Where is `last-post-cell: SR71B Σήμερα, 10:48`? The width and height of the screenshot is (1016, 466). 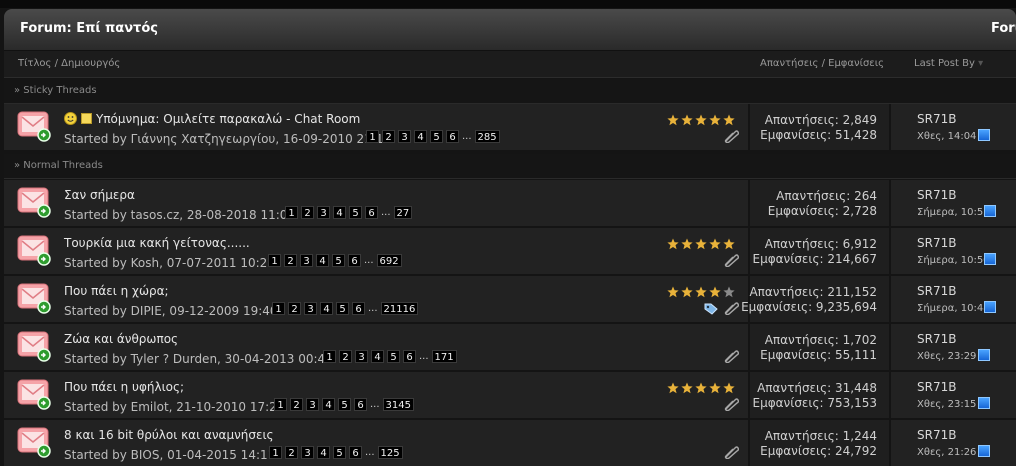
last-post-cell: SR71B Σήμερα, 10:48 is located at coordinates (953, 299).